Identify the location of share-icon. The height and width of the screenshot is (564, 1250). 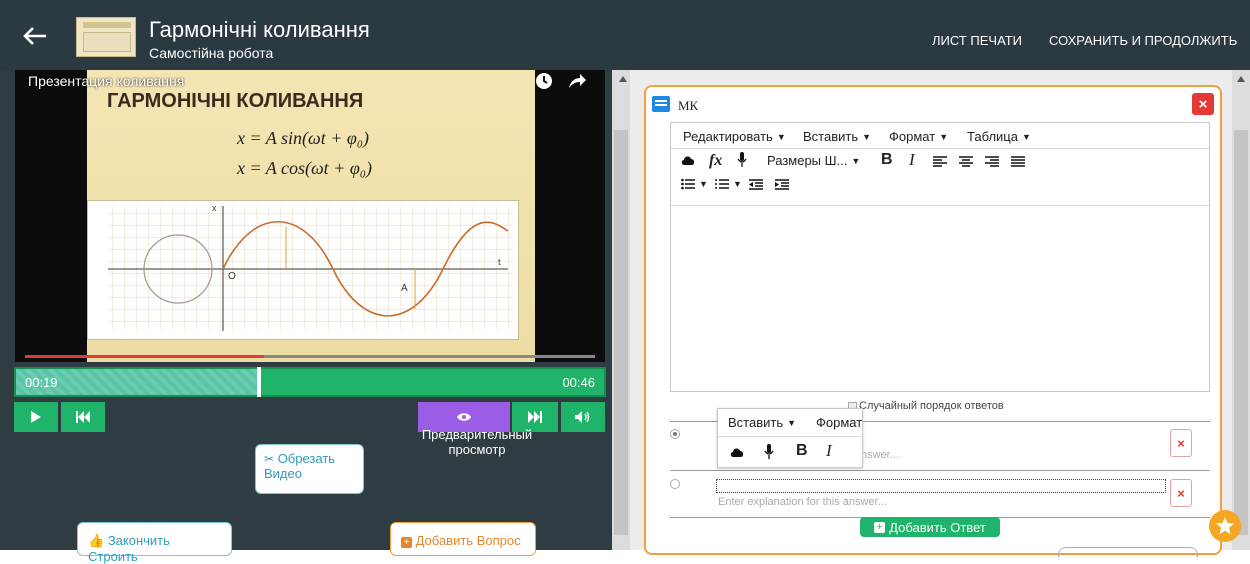
(577, 81).